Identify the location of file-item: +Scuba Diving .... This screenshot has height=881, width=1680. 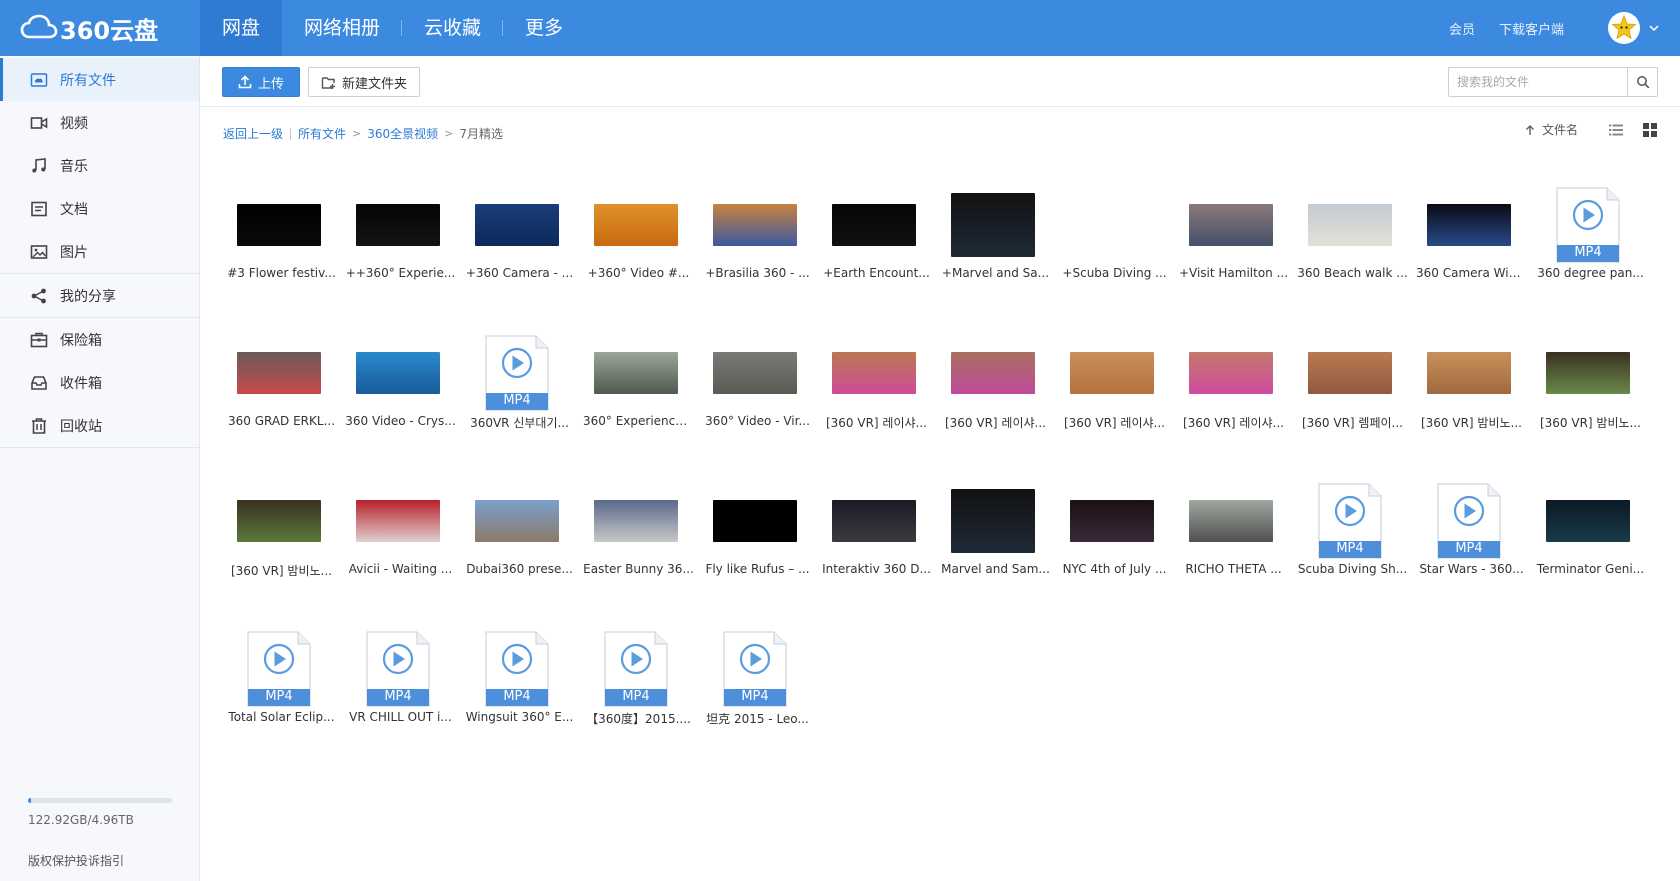
(1114, 234).